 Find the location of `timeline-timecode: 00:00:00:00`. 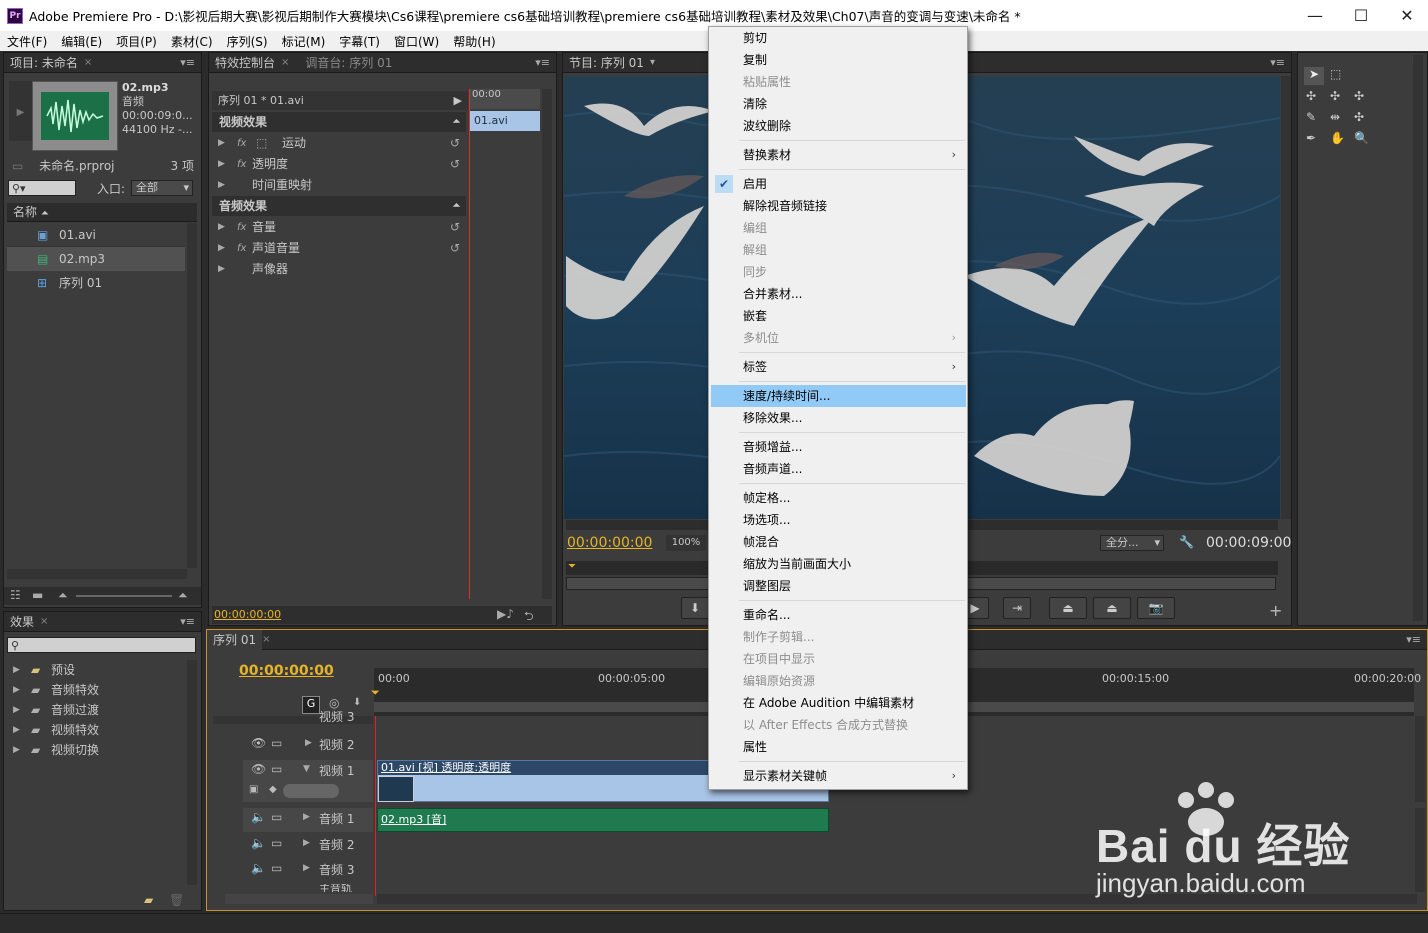

timeline-timecode: 00:00:00:00 is located at coordinates (286, 671).